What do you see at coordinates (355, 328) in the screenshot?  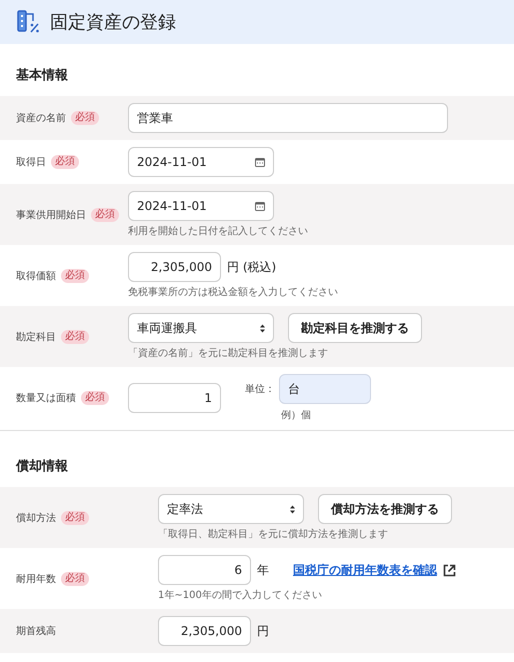 I see `guess-button: 勘定科目を推測する` at bounding box center [355, 328].